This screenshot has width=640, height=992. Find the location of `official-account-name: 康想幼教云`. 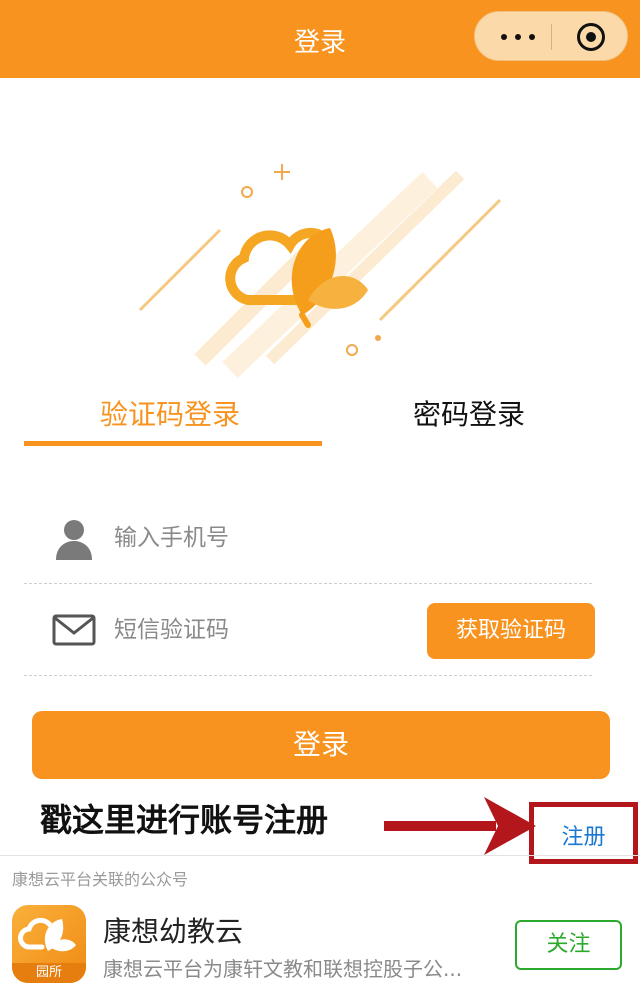

official-account-name: 康想幼教云 is located at coordinates (173, 931).